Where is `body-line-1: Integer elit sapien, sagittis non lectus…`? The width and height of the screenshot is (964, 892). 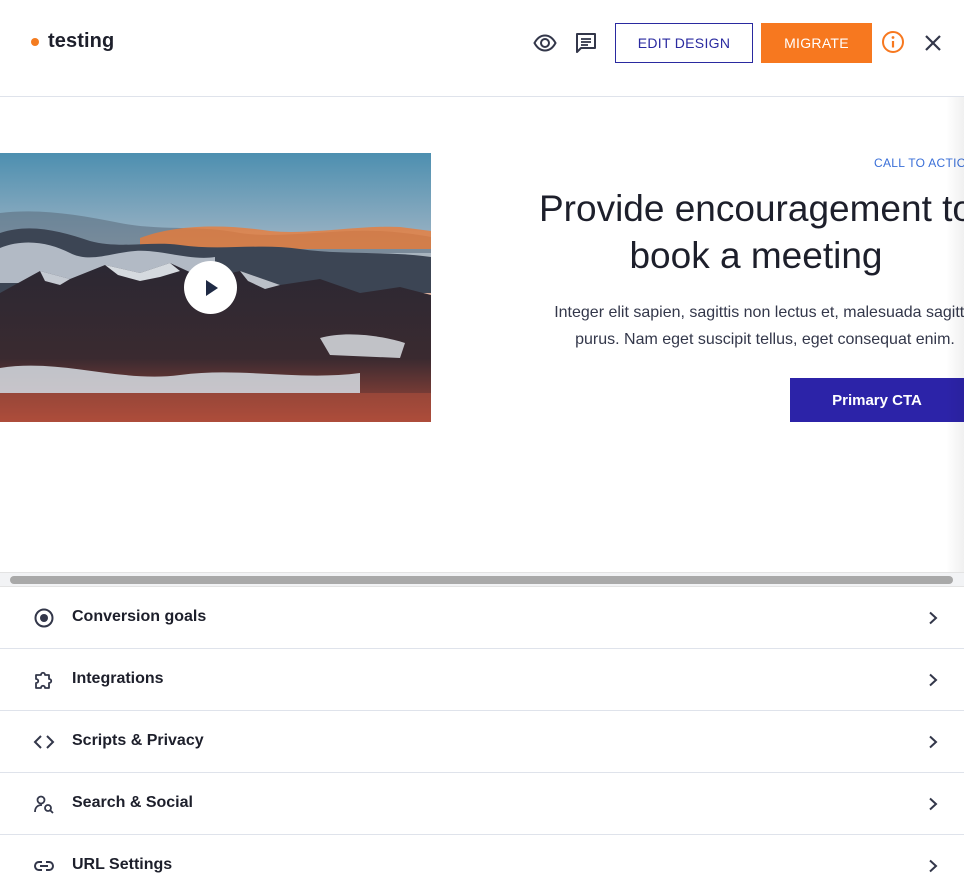 body-line-1: Integer elit sapien, sagittis non lectus… is located at coordinates (759, 312).